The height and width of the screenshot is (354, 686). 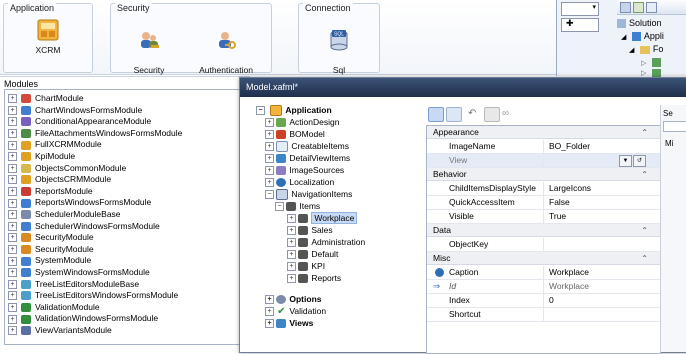 What do you see at coordinates (646, 49) in the screenshot?
I see `folder-node: ◢ Fo` at bounding box center [646, 49].